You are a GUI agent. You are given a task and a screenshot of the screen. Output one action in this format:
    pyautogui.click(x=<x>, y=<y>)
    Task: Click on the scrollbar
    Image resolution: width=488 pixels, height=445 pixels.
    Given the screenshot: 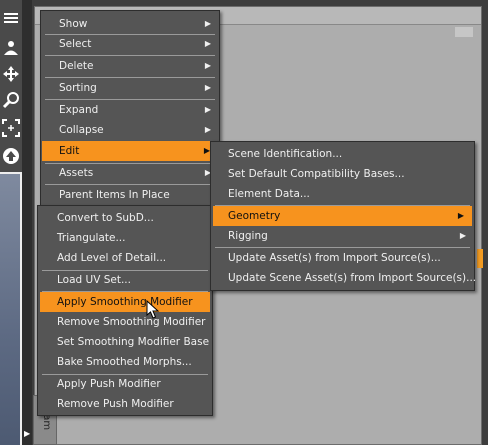 What is the action you would take?
    pyautogui.click(x=464, y=32)
    